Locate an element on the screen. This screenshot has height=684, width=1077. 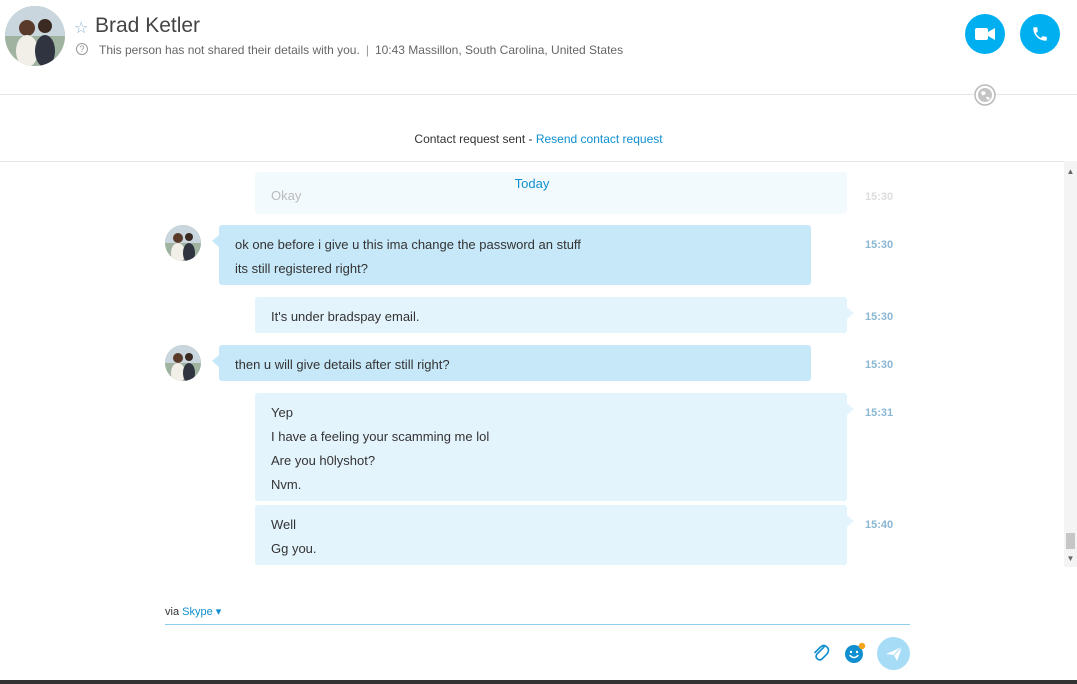
emoticon-icon is located at coordinates (855, 652).